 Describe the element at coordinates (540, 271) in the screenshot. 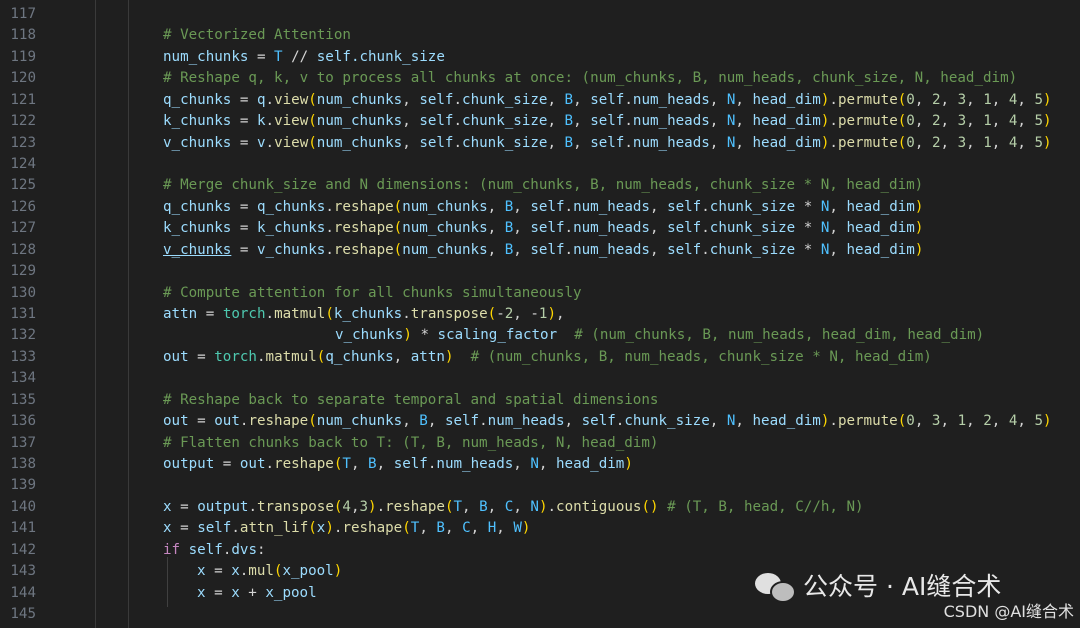

I see `code-line: 129` at that location.